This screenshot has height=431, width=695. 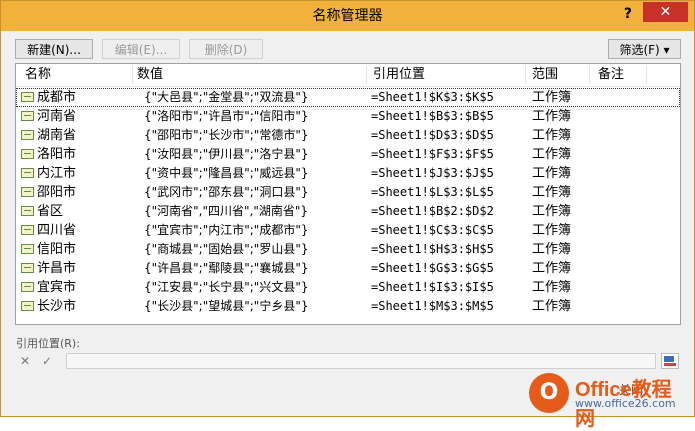 What do you see at coordinates (226, 192) in the screenshot?
I see `value-cell: {"武冈市";"邵东县";"洞口县"}` at bounding box center [226, 192].